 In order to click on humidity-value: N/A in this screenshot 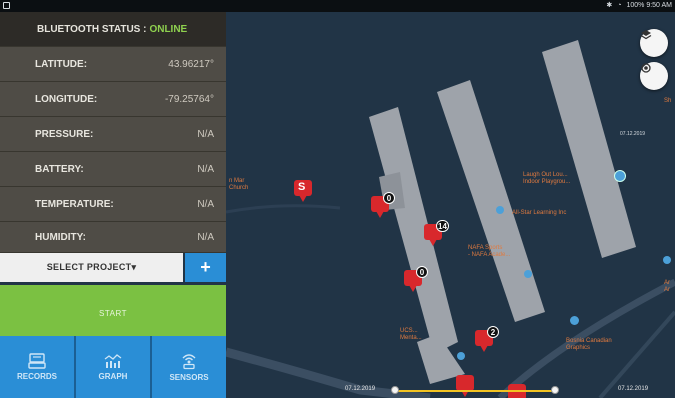, I will do `click(205, 237)`.